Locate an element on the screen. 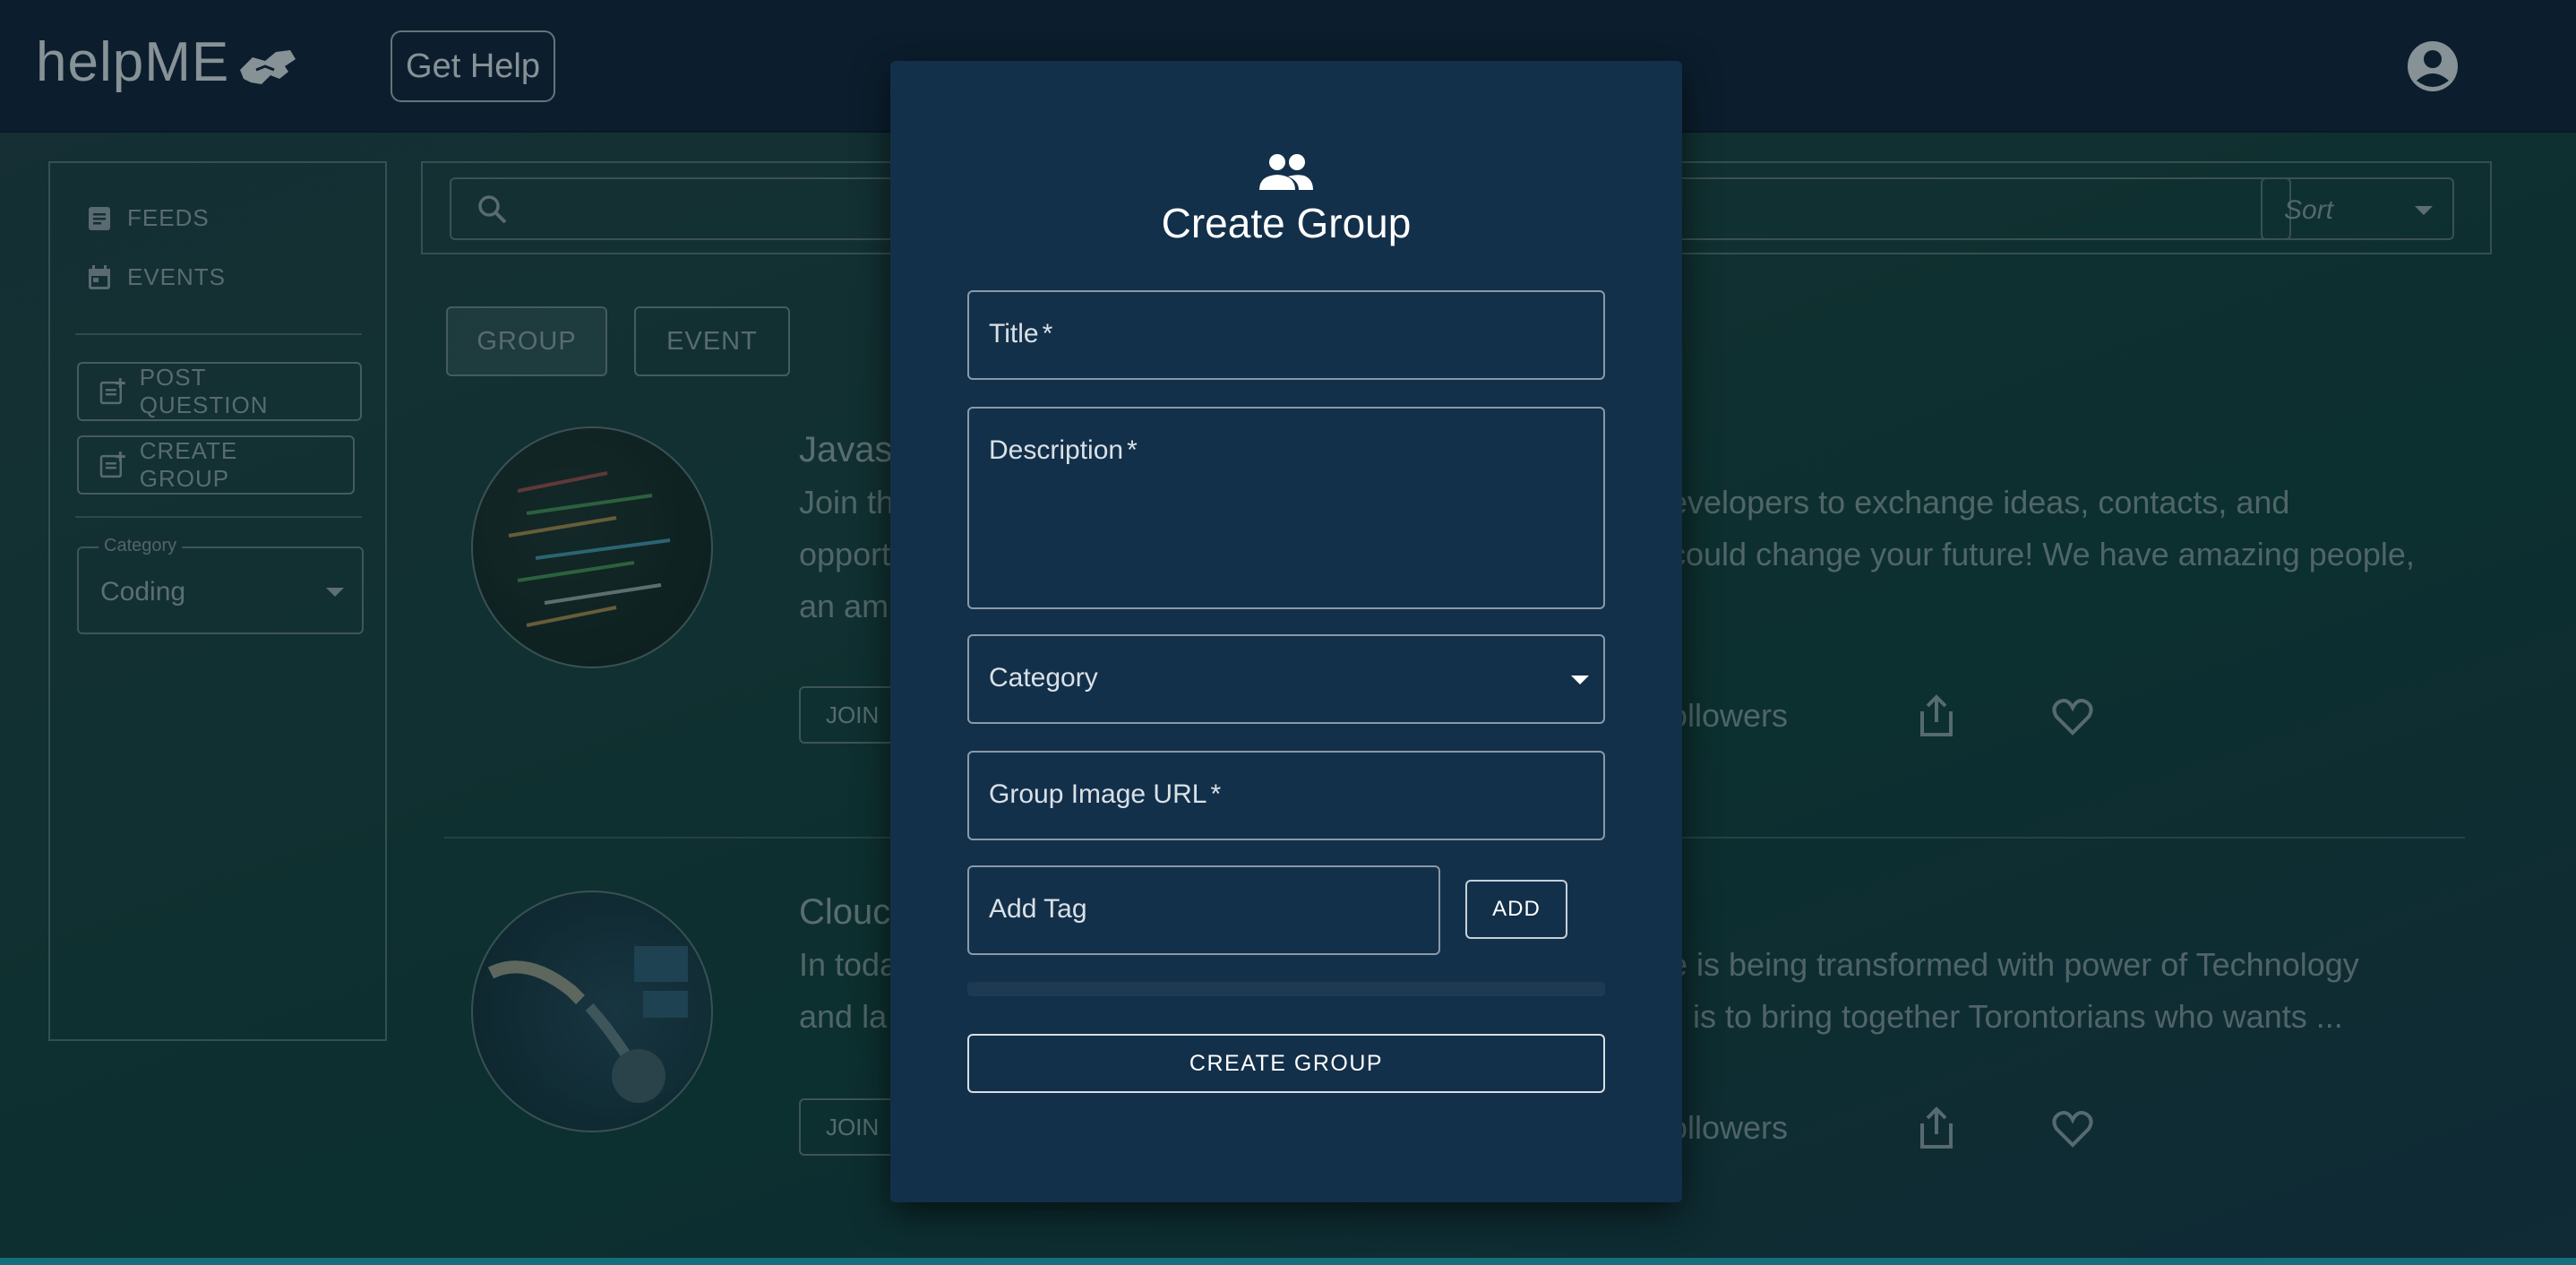 Image resolution: width=2576 pixels, height=1265 pixels. add-tag-field-label: Add Tag is located at coordinates (1038, 909).